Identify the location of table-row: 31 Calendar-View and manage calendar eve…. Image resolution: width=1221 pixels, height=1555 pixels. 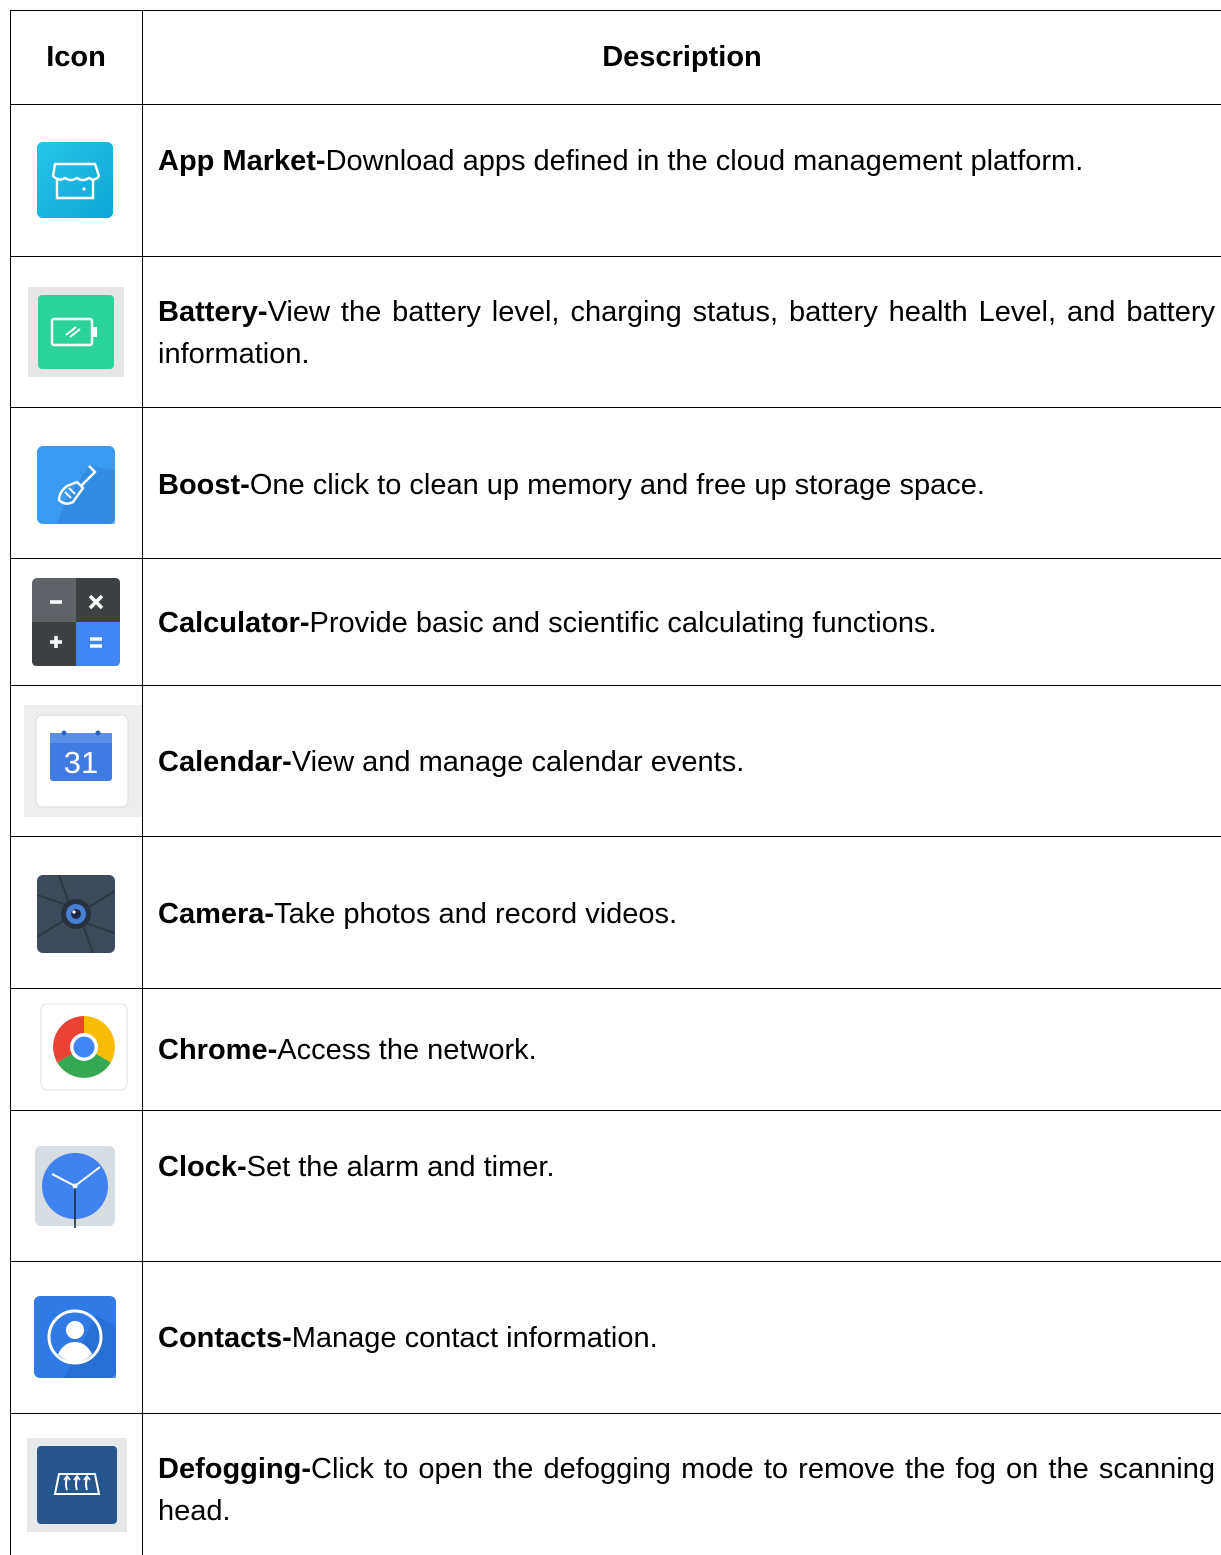
(615, 761).